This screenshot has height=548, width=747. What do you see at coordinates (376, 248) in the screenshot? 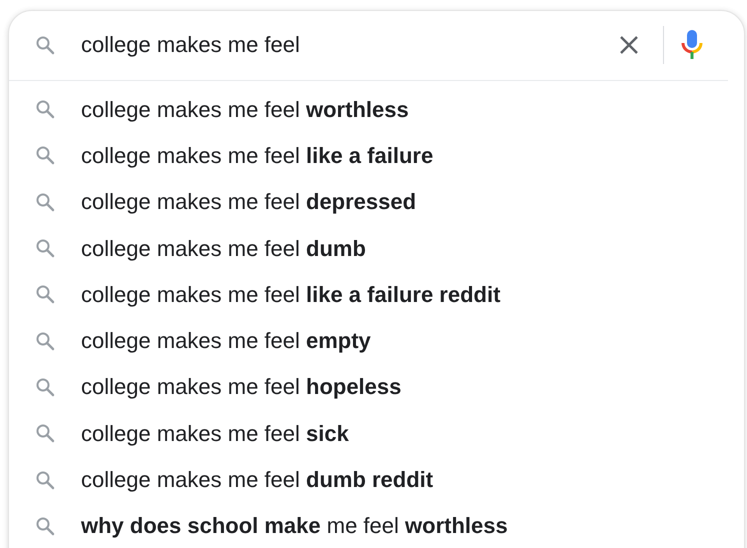
I see `suggestion-item: college makes me feel dumb` at bounding box center [376, 248].